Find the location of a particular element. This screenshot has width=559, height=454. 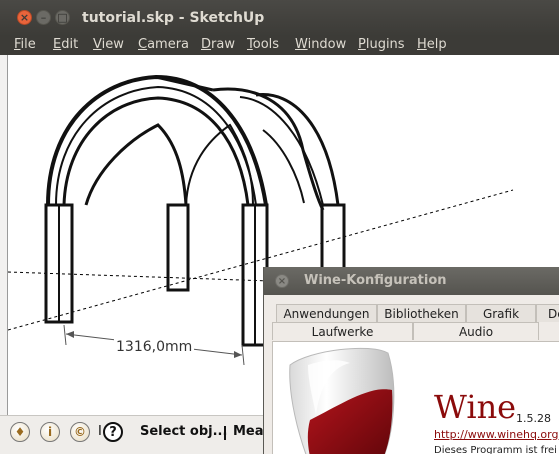

wine-version: 1.5.28 is located at coordinates (533, 418).